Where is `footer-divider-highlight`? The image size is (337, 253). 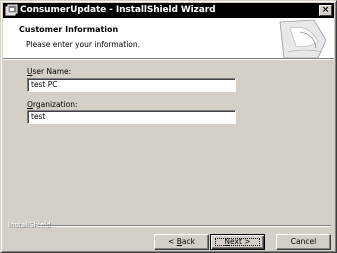 footer-divider-highlight is located at coordinates (184, 226).